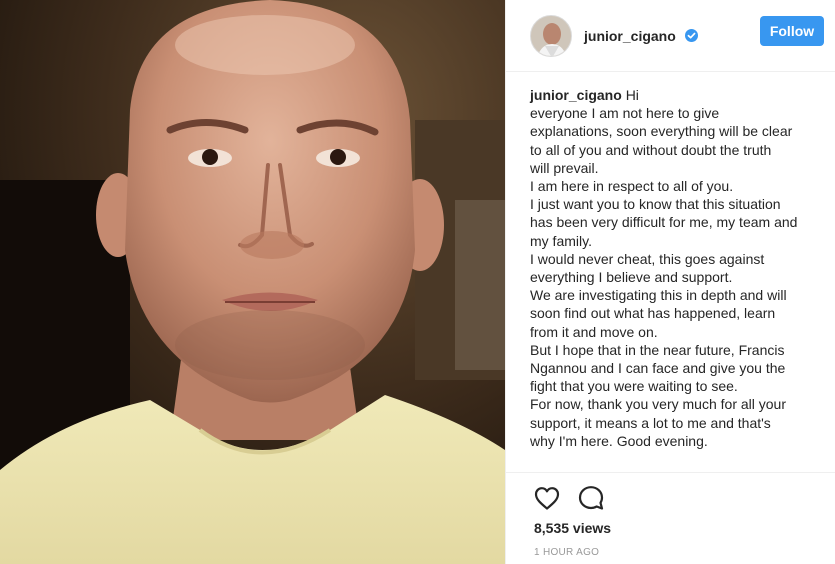  Describe the element at coordinates (566, 552) in the screenshot. I see `post-timestamp: 1 HOUR AGO` at that location.